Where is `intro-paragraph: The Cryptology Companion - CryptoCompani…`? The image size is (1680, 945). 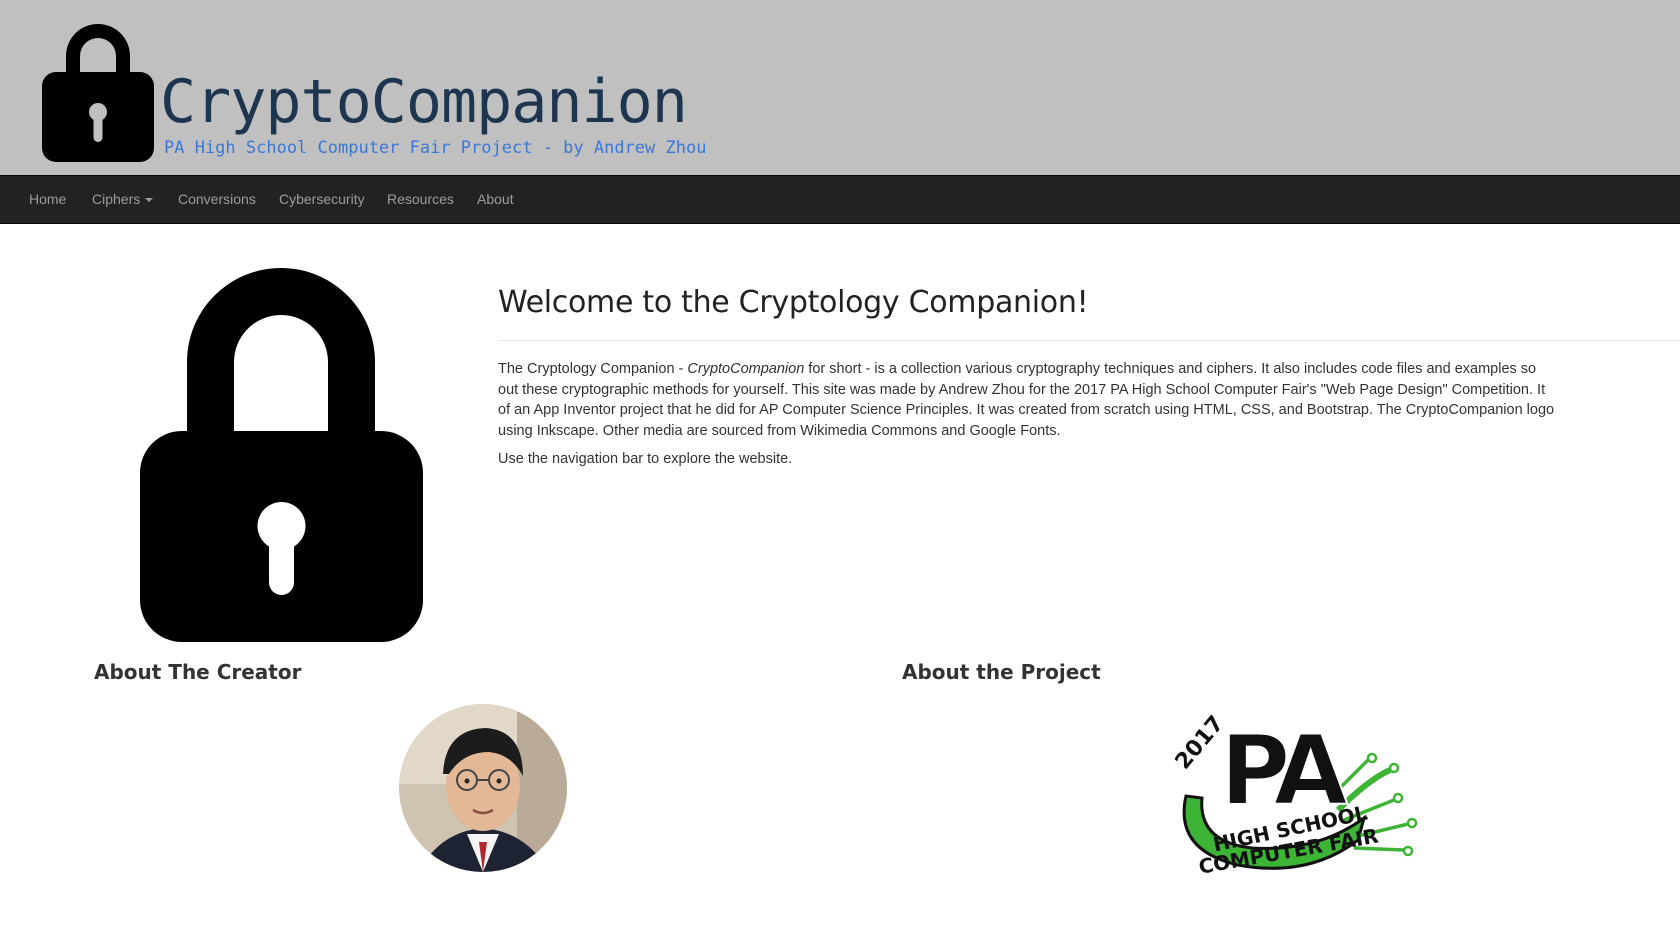 intro-paragraph: The Cryptology Companion - CryptoCompani… is located at coordinates (1089, 400).